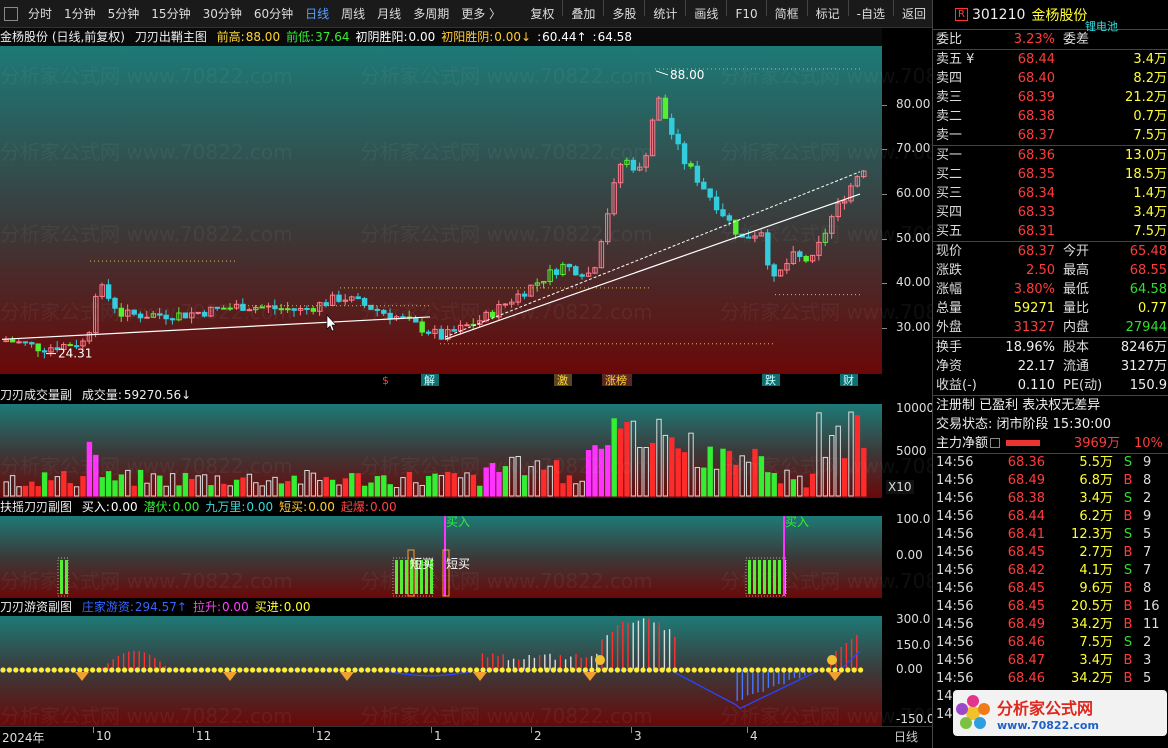  I want to click on ask-row: 卖二 68.38 0.7万, so click(1050, 116).